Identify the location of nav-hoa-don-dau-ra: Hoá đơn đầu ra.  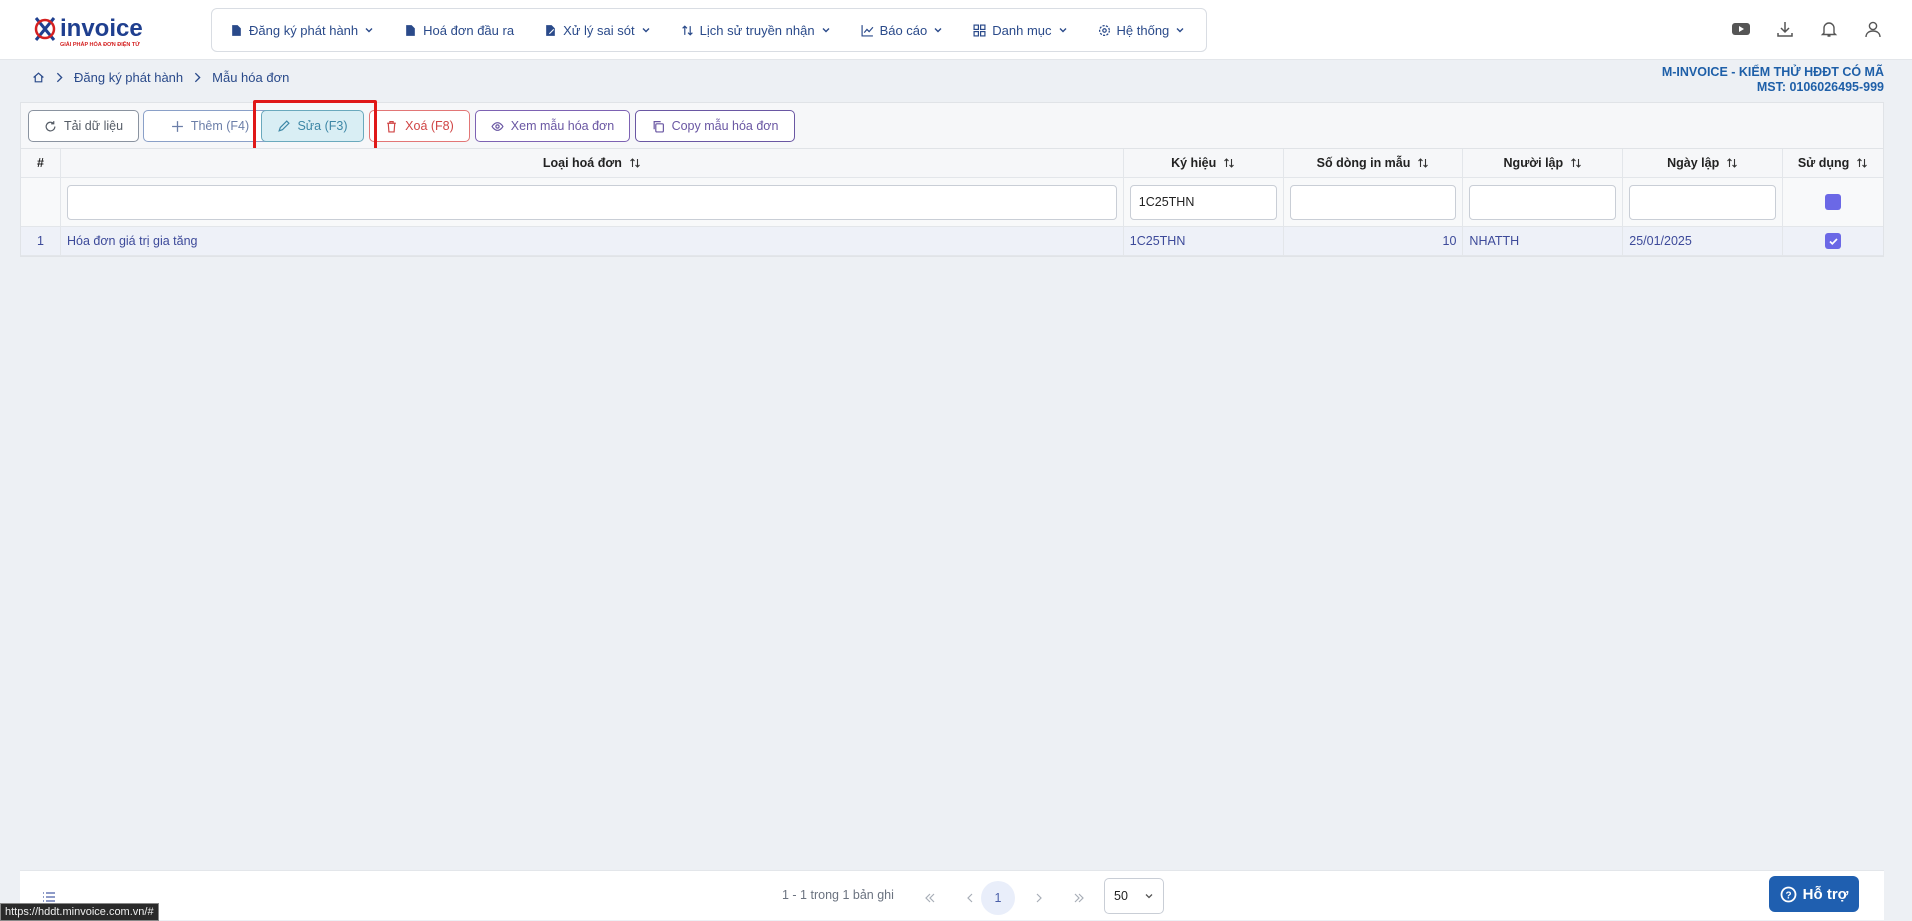
(459, 30).